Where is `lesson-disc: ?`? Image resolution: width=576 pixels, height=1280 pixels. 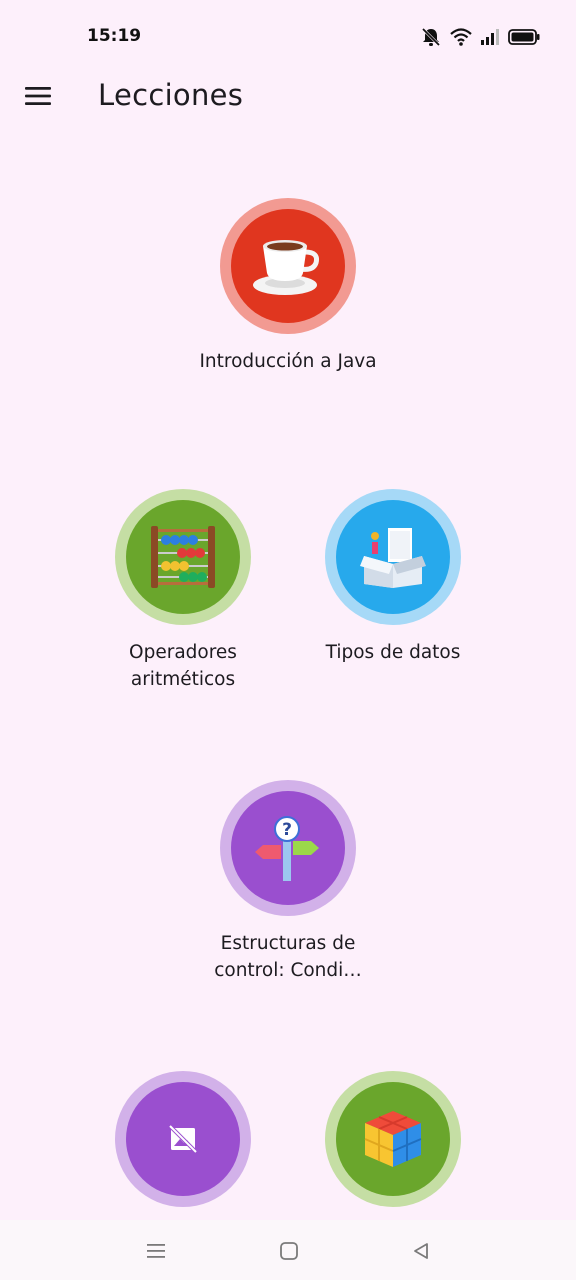 lesson-disc: ? is located at coordinates (288, 848).